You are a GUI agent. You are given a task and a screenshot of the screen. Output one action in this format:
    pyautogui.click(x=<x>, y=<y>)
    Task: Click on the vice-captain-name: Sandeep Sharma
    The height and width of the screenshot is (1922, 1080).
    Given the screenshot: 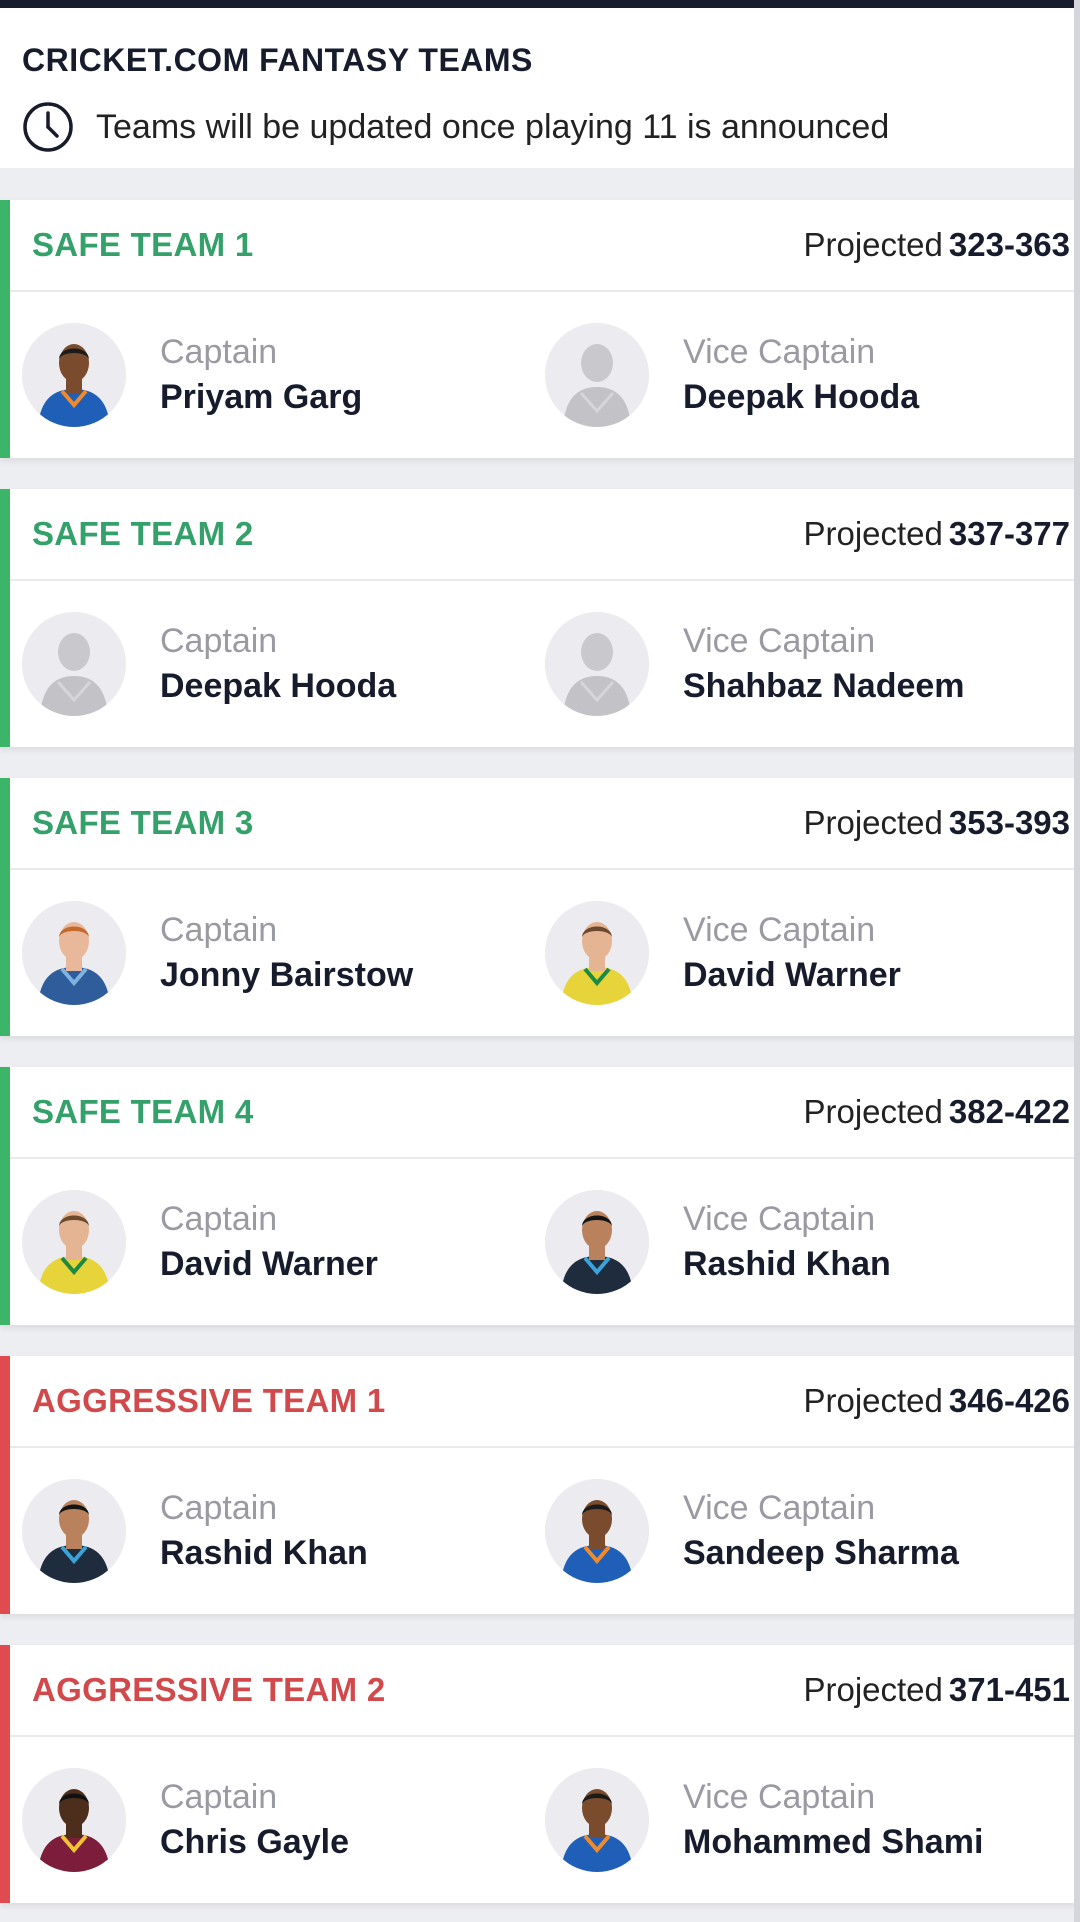 What is the action you would take?
    pyautogui.click(x=821, y=1553)
    